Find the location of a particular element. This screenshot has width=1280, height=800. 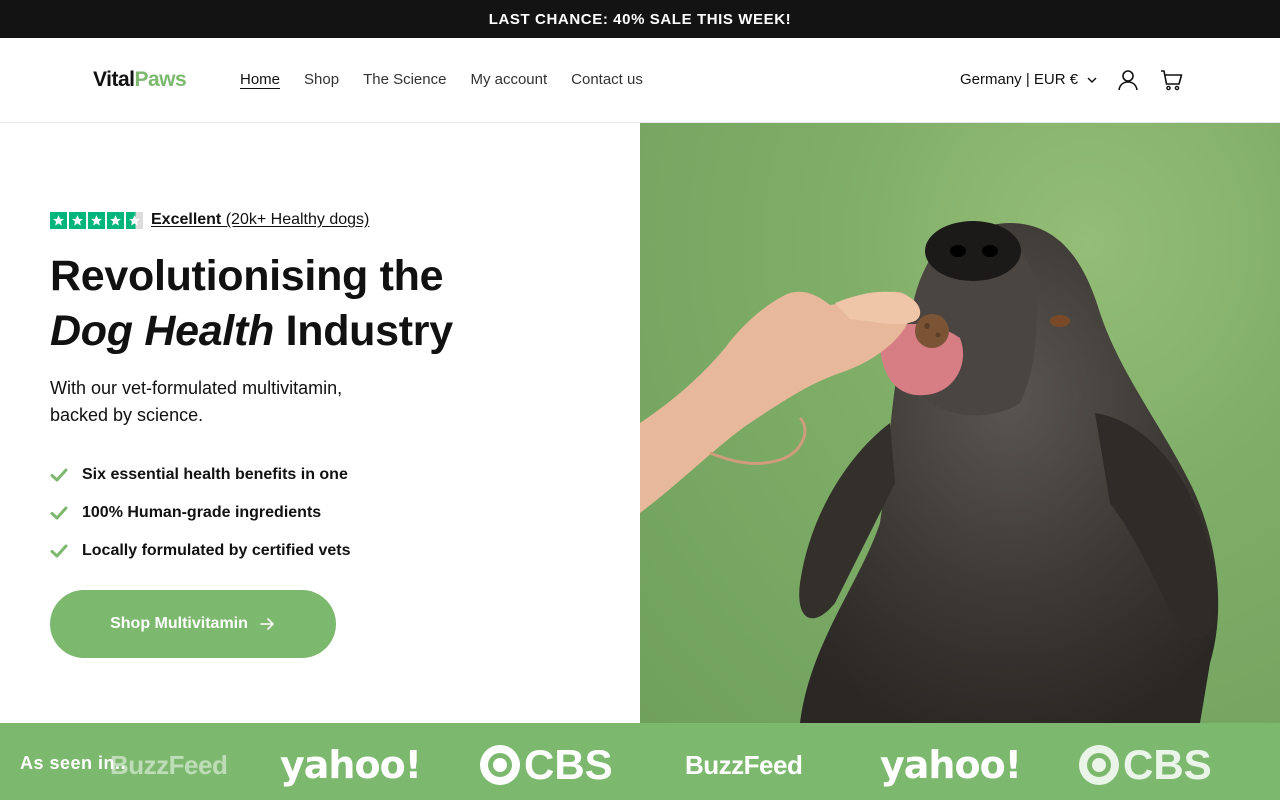

press-label: As seen in.. is located at coordinates (73, 763).